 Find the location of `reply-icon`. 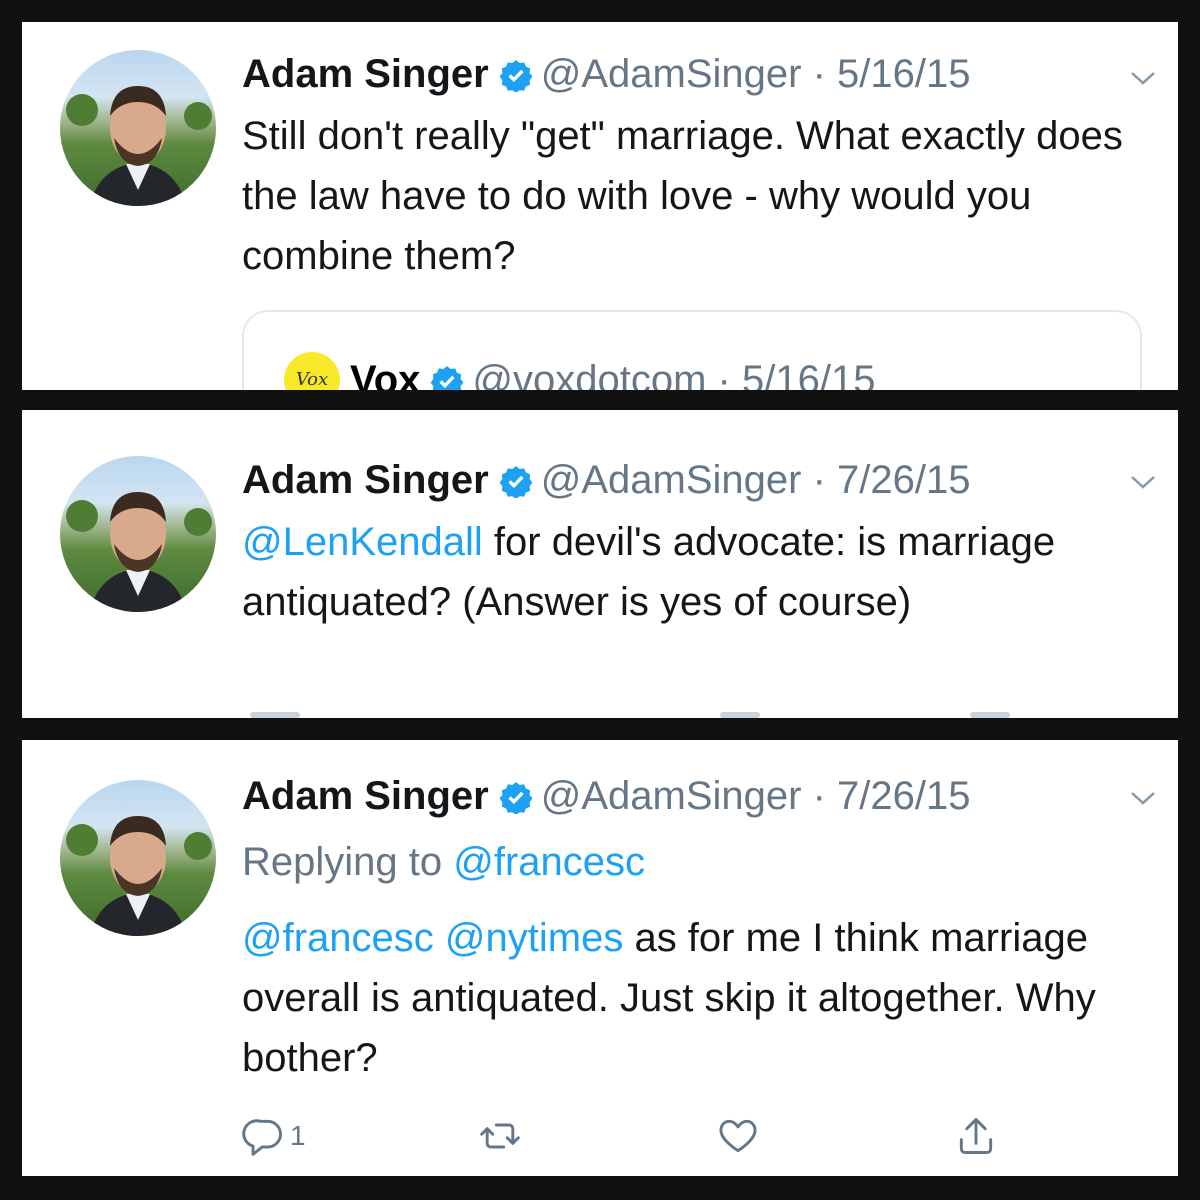

reply-icon is located at coordinates (262, 1137).